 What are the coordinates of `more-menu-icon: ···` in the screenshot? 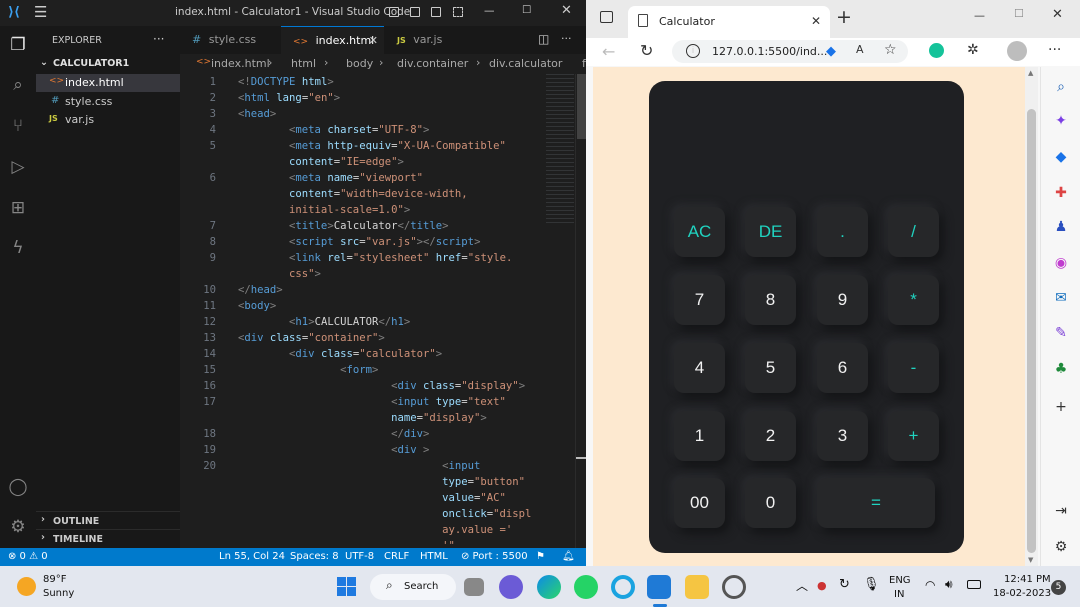 It's located at (1054, 50).